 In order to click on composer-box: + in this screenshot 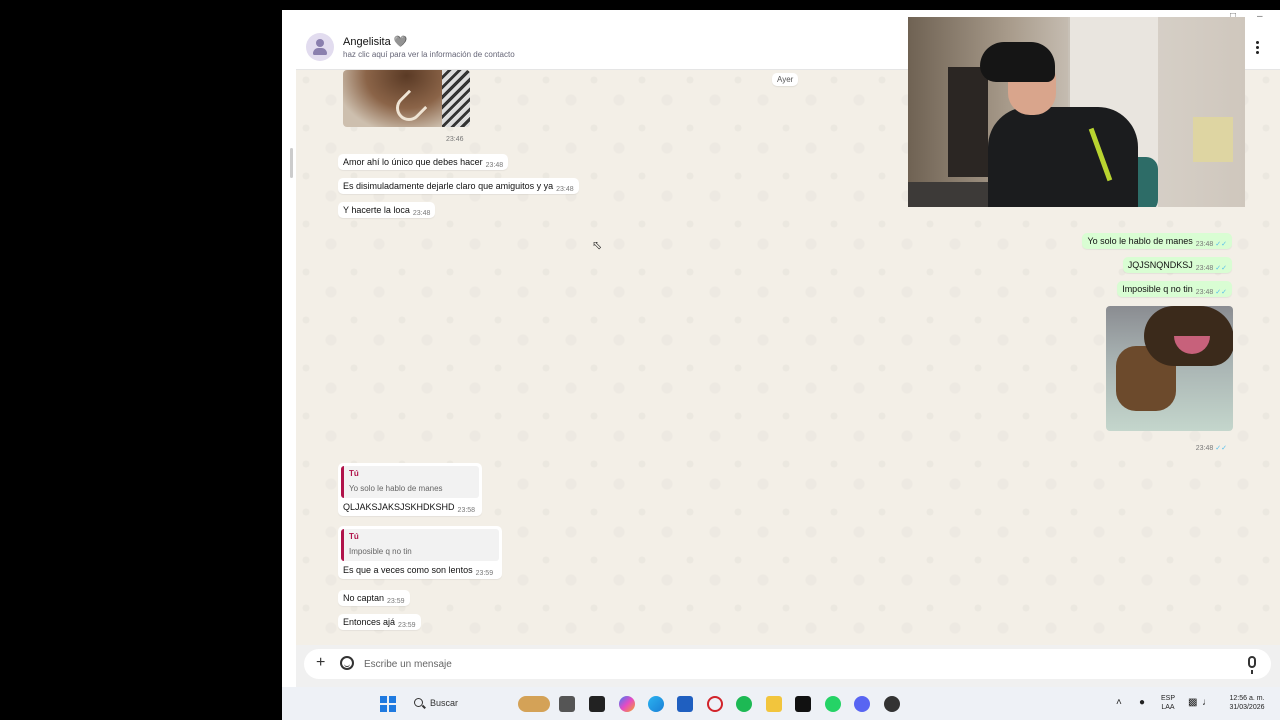, I will do `click(787, 664)`.